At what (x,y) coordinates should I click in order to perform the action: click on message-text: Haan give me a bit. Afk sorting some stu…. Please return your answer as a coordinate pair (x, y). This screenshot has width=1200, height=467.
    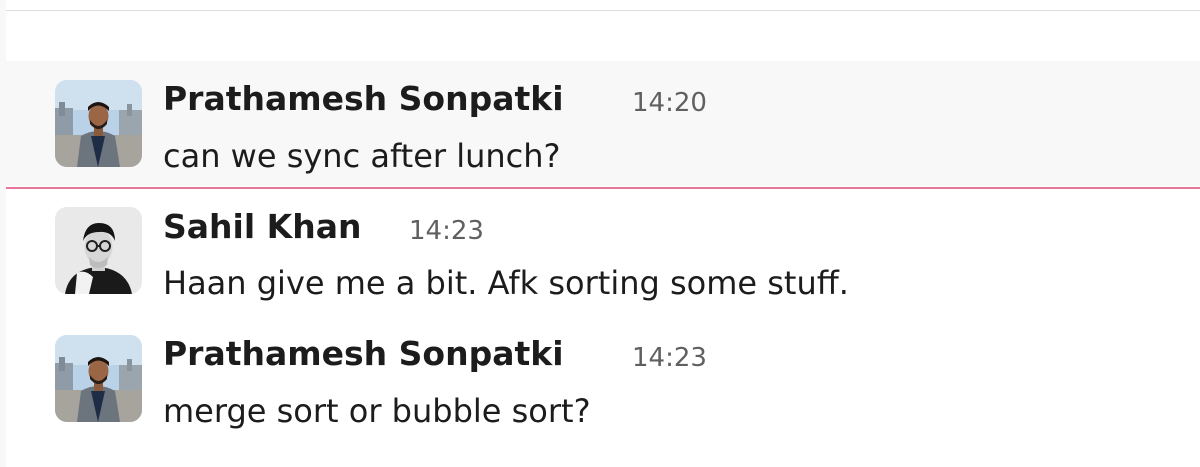
    Looking at the image, I should click on (506, 283).